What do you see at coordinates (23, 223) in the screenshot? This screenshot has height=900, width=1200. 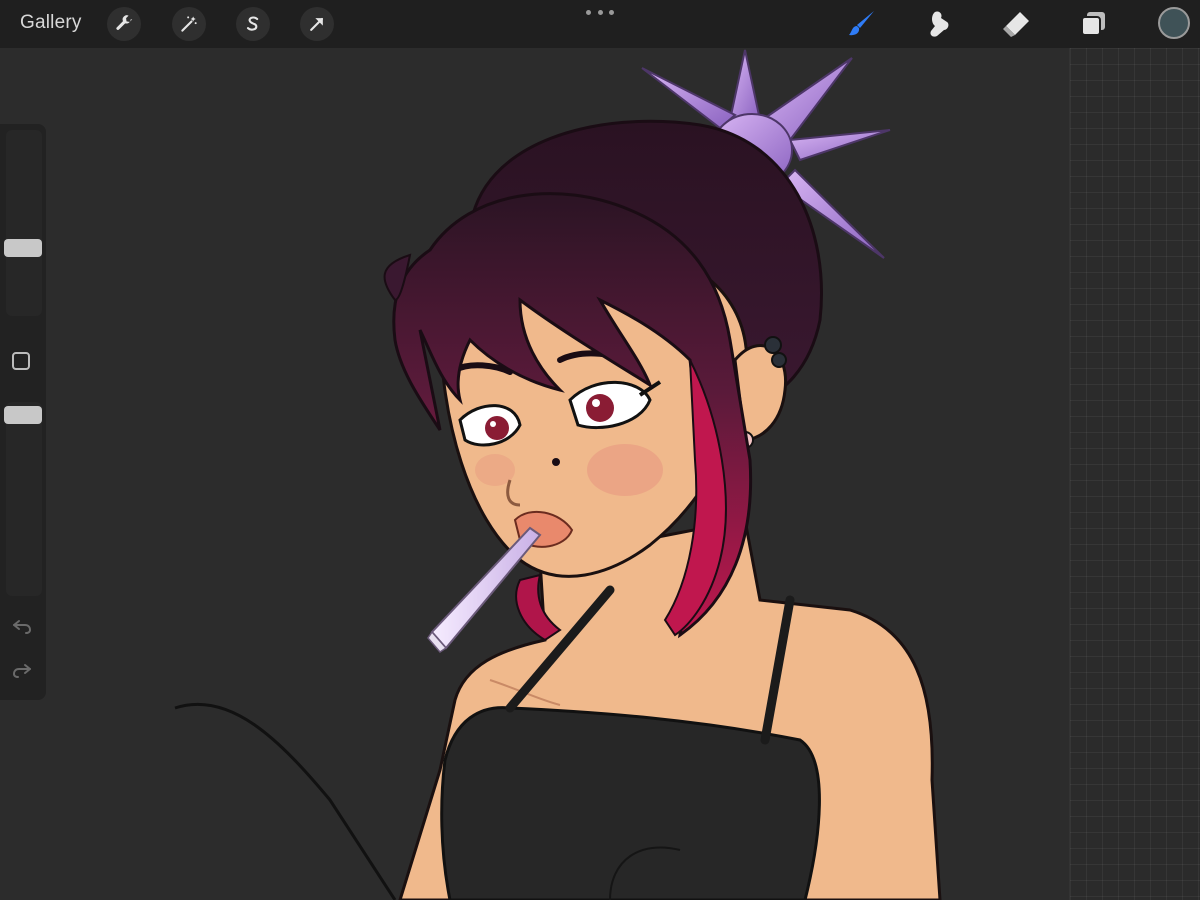 I see `brush-size-slider` at bounding box center [23, 223].